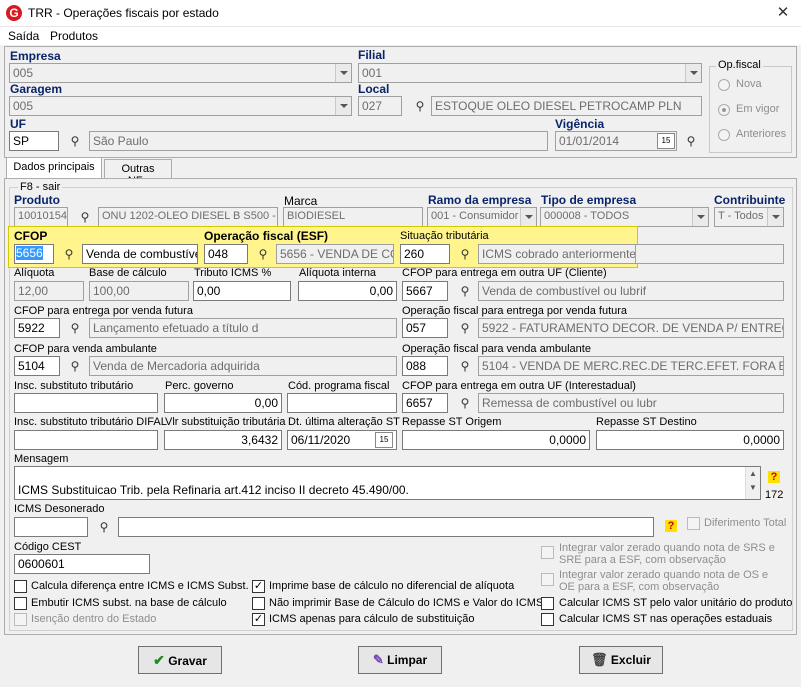 The width and height of the screenshot is (801, 687). I want to click on ramo-select: 001 - Consumidor, so click(482, 217).